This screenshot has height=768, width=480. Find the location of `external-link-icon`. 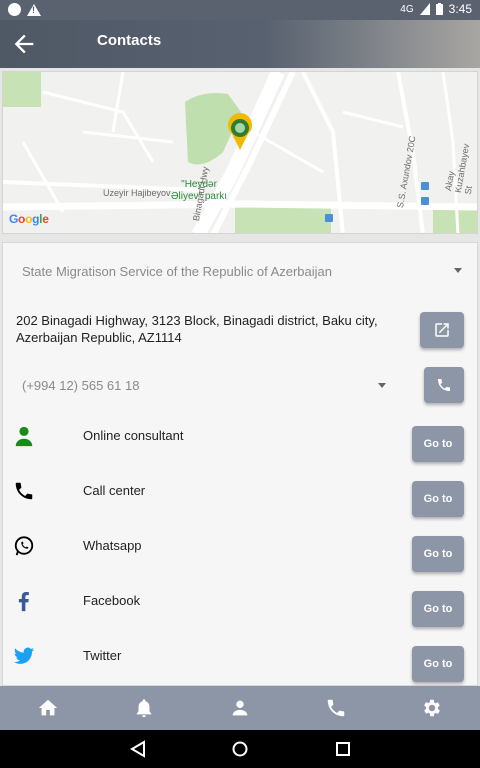

external-link-icon is located at coordinates (442, 330).